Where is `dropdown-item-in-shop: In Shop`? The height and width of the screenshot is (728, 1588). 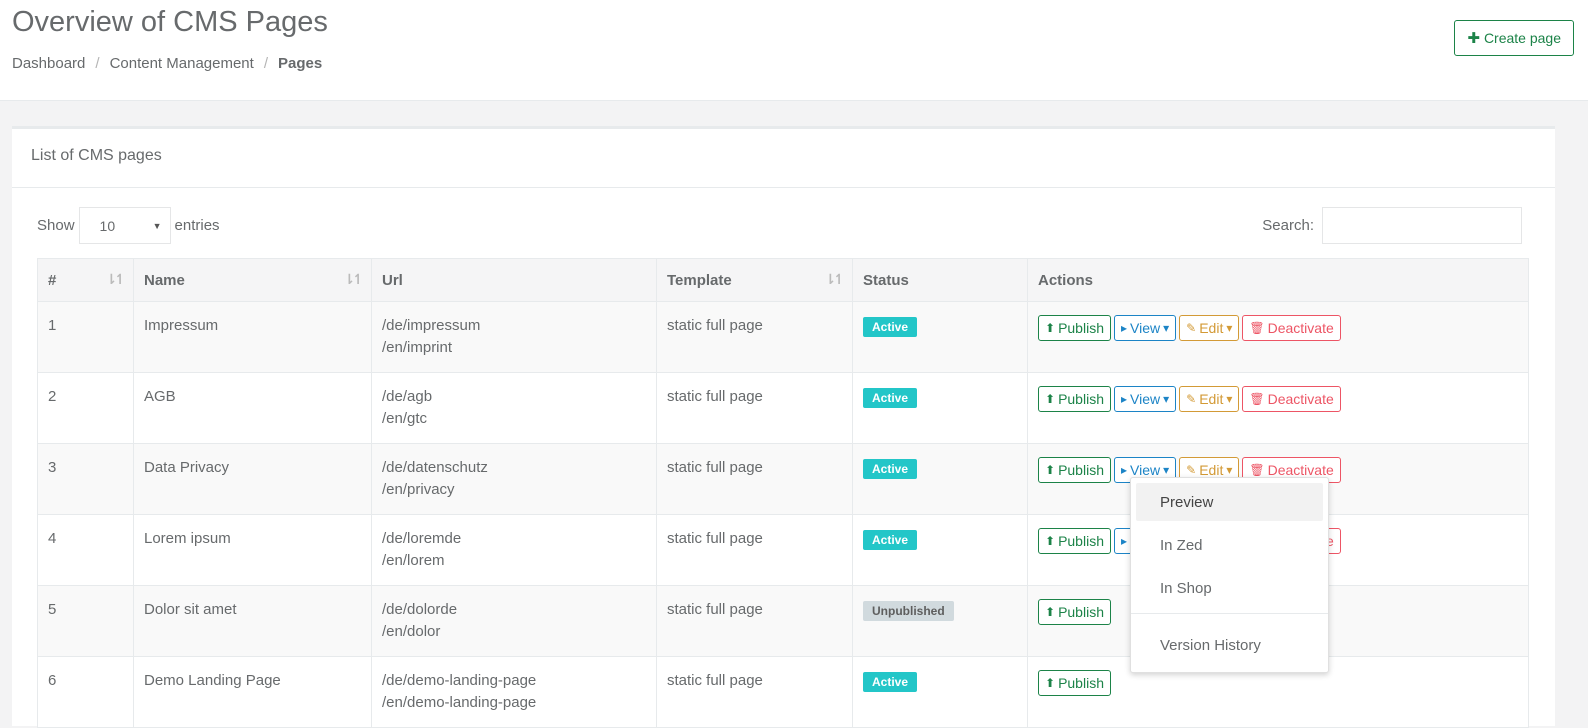
dropdown-item-in-shop: In Shop is located at coordinates (1229, 588).